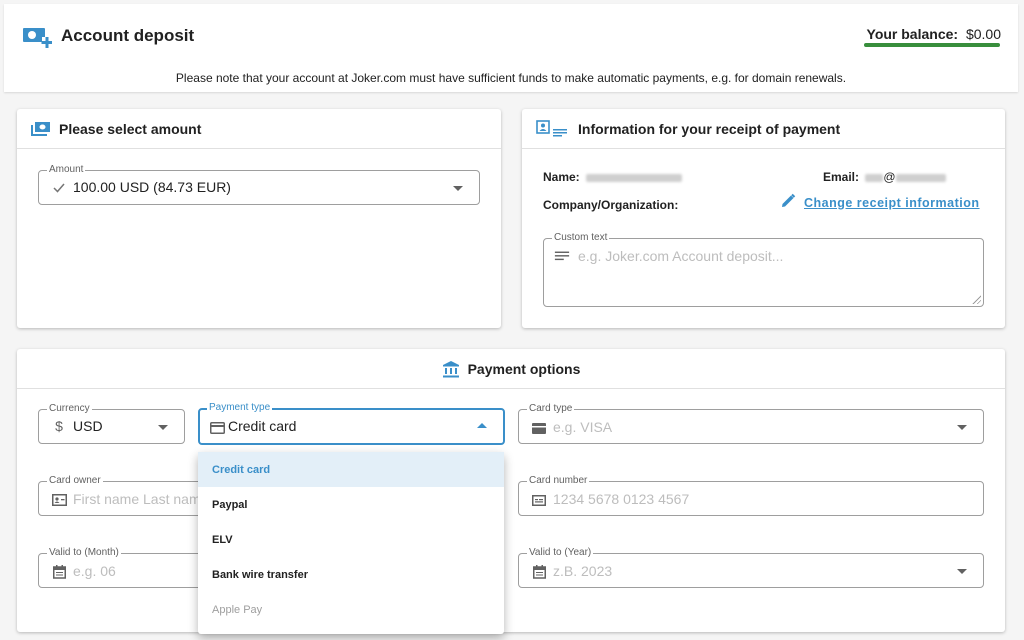  Describe the element at coordinates (983, 34) in the screenshot. I see `balance-value: $0.00` at that location.